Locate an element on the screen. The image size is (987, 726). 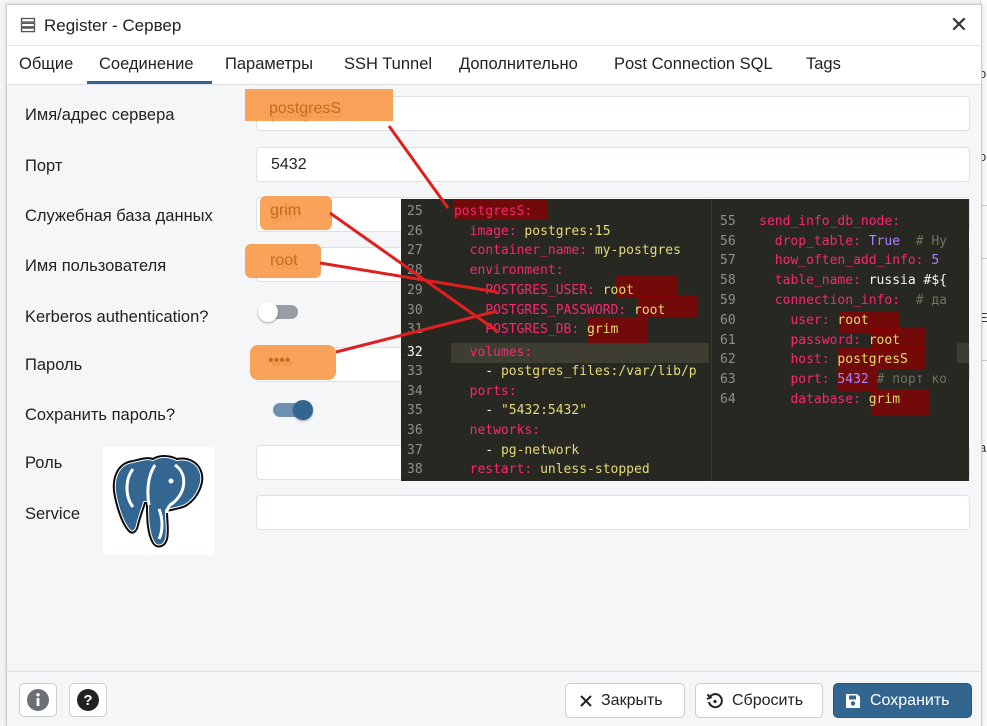
annotation-lines is located at coordinates (408, 239).